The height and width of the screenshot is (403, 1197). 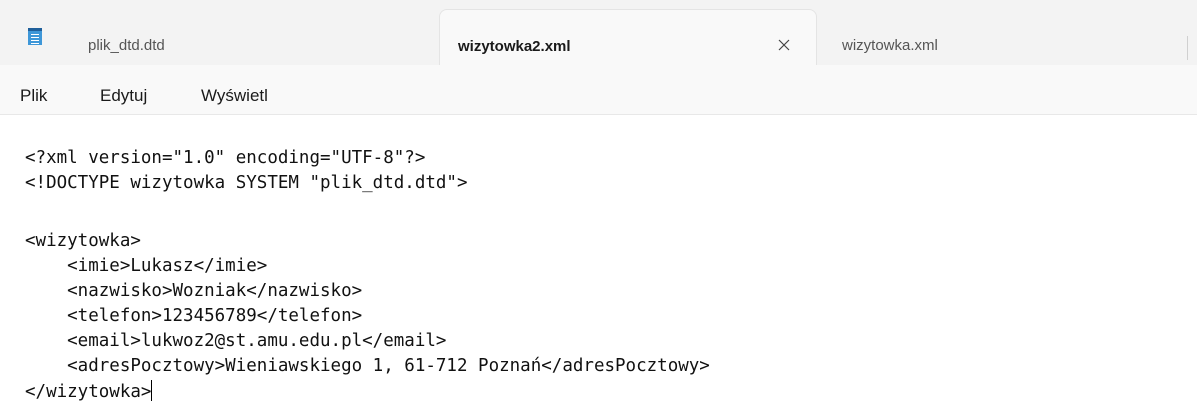 What do you see at coordinates (236, 341) in the screenshot?
I see `code-line: <email>lukwoz2@st.amu.edu.pl</email>` at bounding box center [236, 341].